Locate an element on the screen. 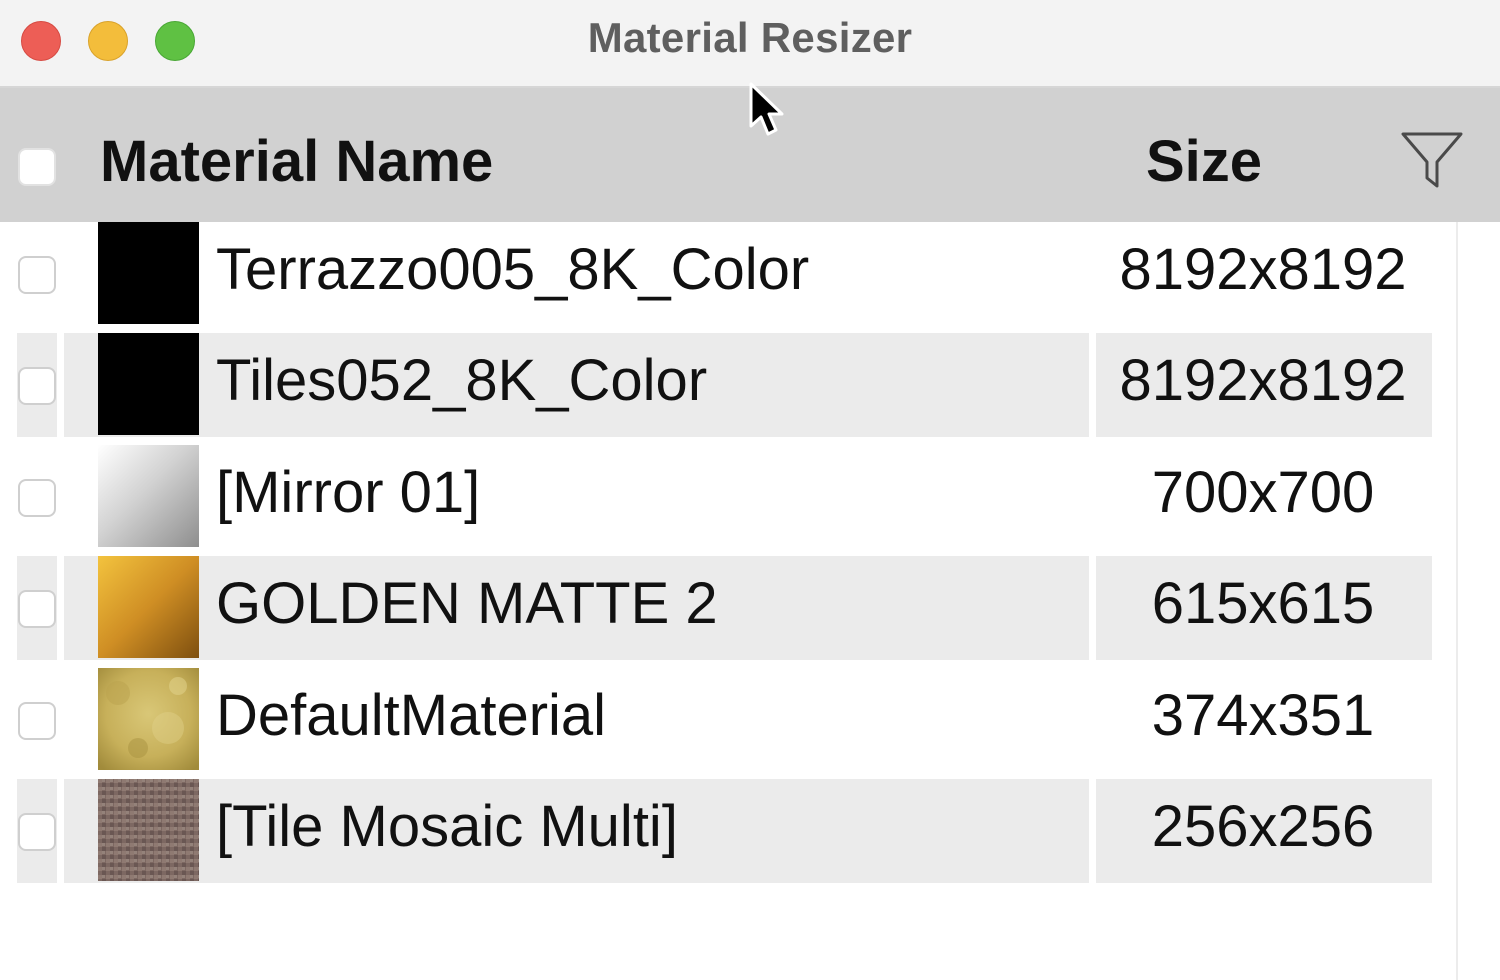 The image size is (1500, 980). material-name: Tiles052_8K_Color is located at coordinates (462, 380).